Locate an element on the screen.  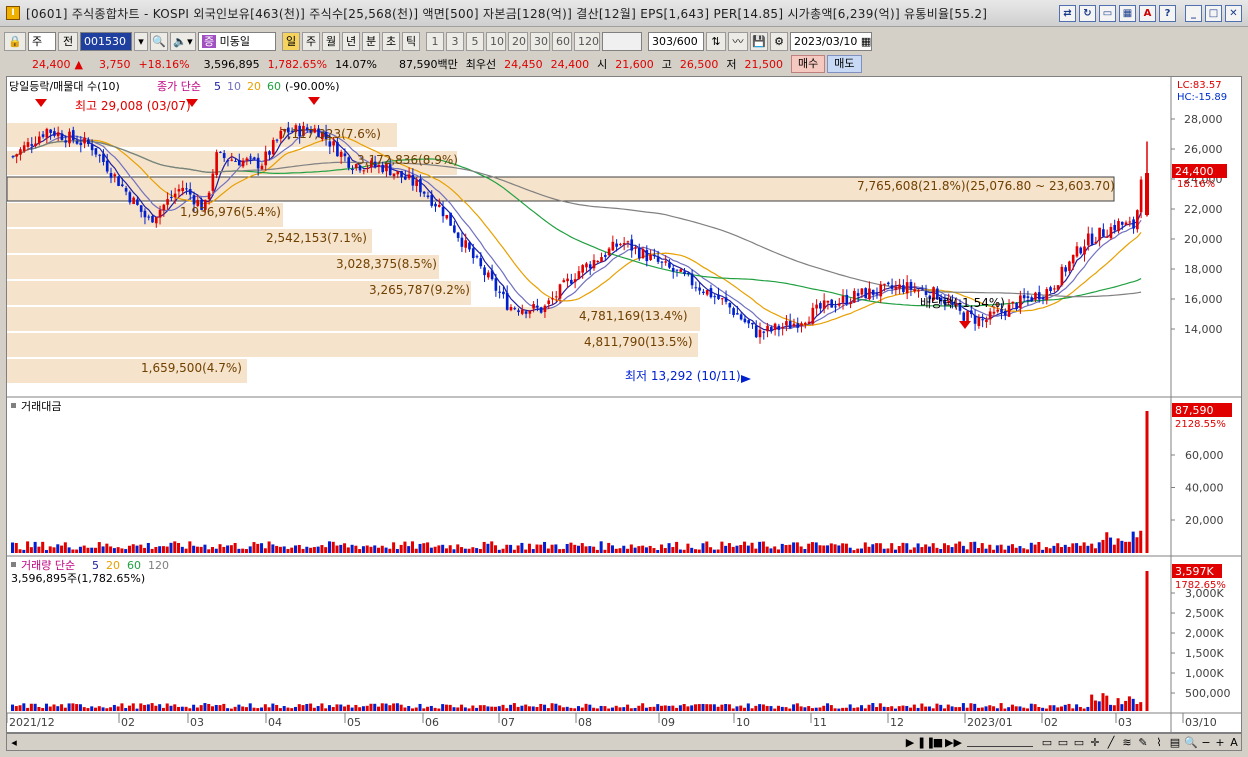
date-field: 2023/03/10 ▦ is located at coordinates (831, 41).